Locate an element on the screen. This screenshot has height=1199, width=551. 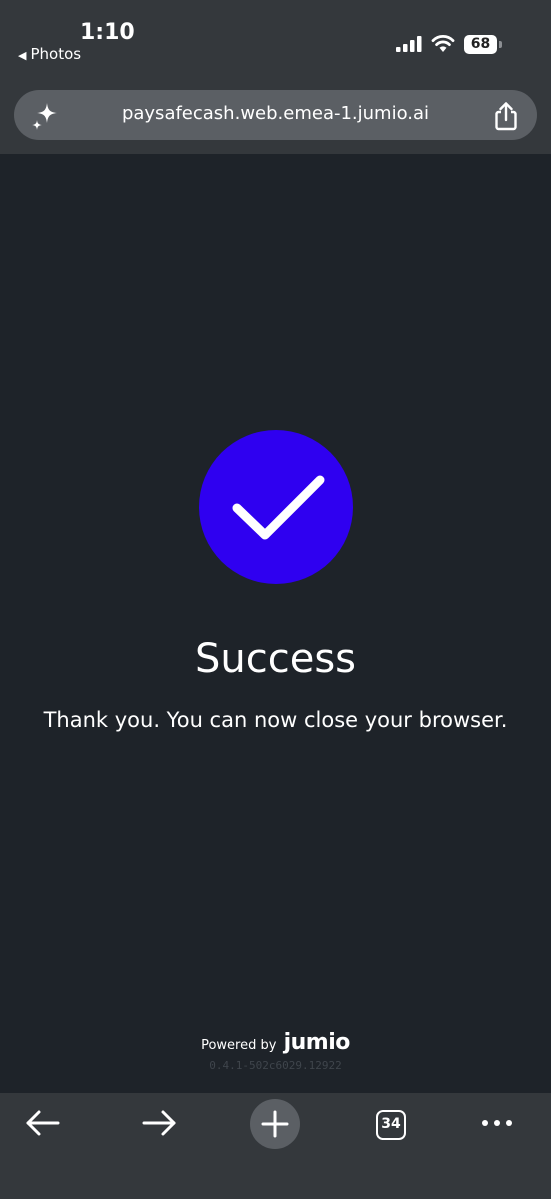
forward-button is located at coordinates (159, 1126).